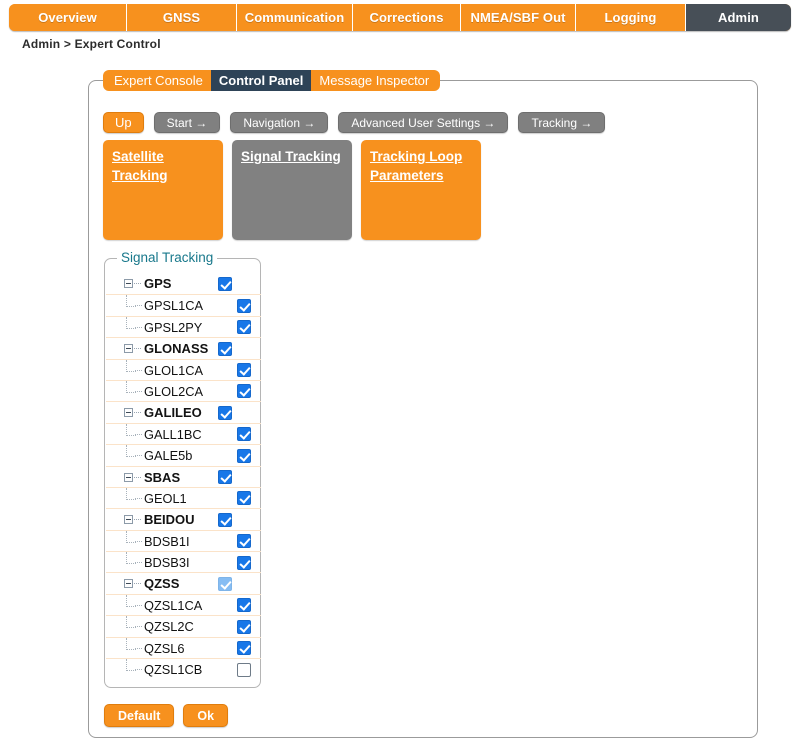 This screenshot has height=745, width=800. Describe the element at coordinates (169, 520) in the screenshot. I see `tree-node-label: BEIDOU` at that location.